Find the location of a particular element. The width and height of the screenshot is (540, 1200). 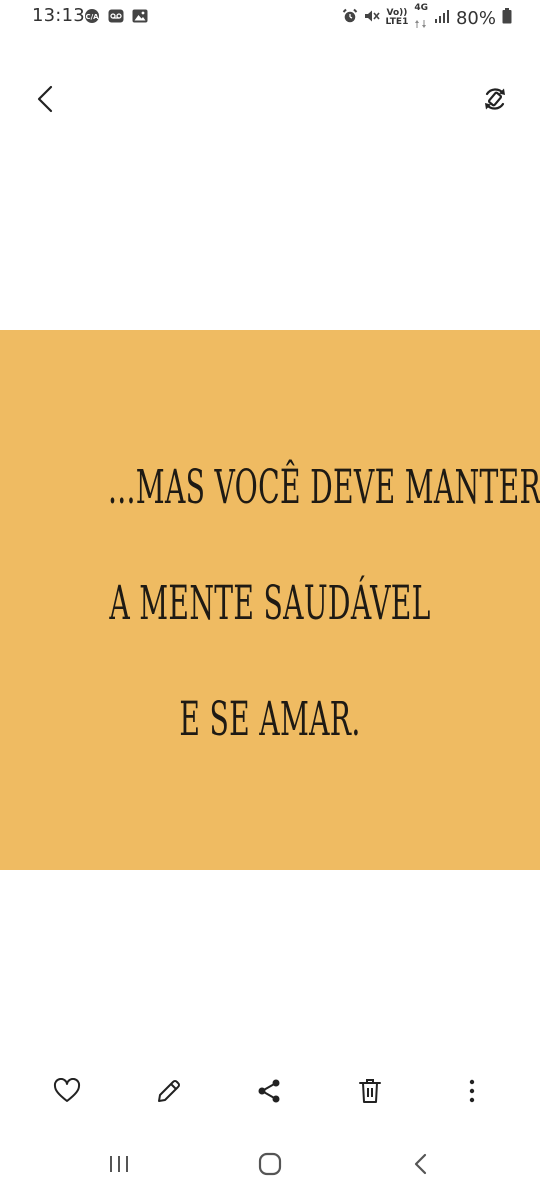

alarm-icon is located at coordinates (350, 18).